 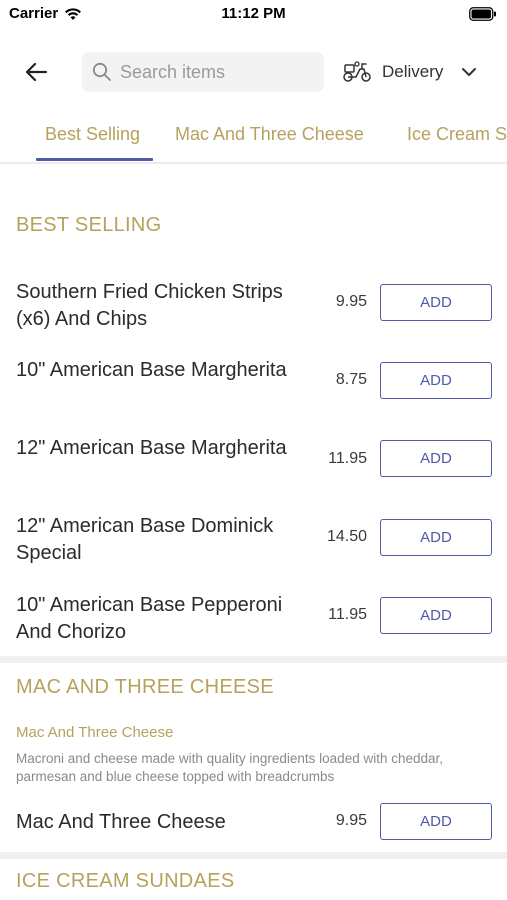 I want to click on item-name: Mac And Three Cheese, so click(x=121, y=822).